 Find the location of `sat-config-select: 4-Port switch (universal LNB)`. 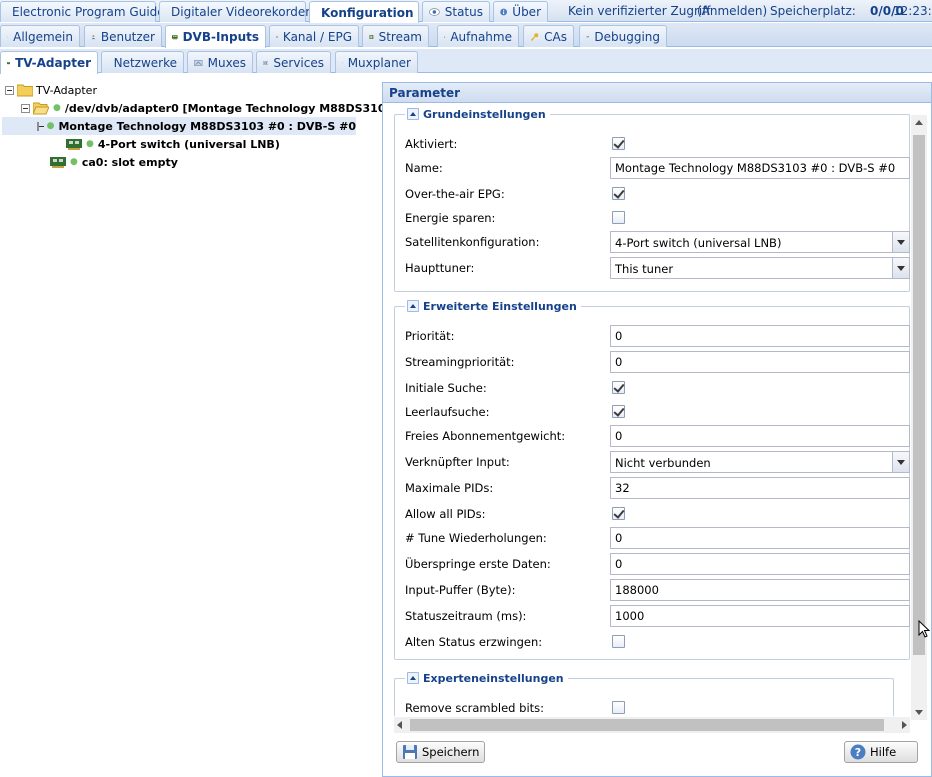

sat-config-select: 4-Port switch (universal LNB) is located at coordinates (760, 242).